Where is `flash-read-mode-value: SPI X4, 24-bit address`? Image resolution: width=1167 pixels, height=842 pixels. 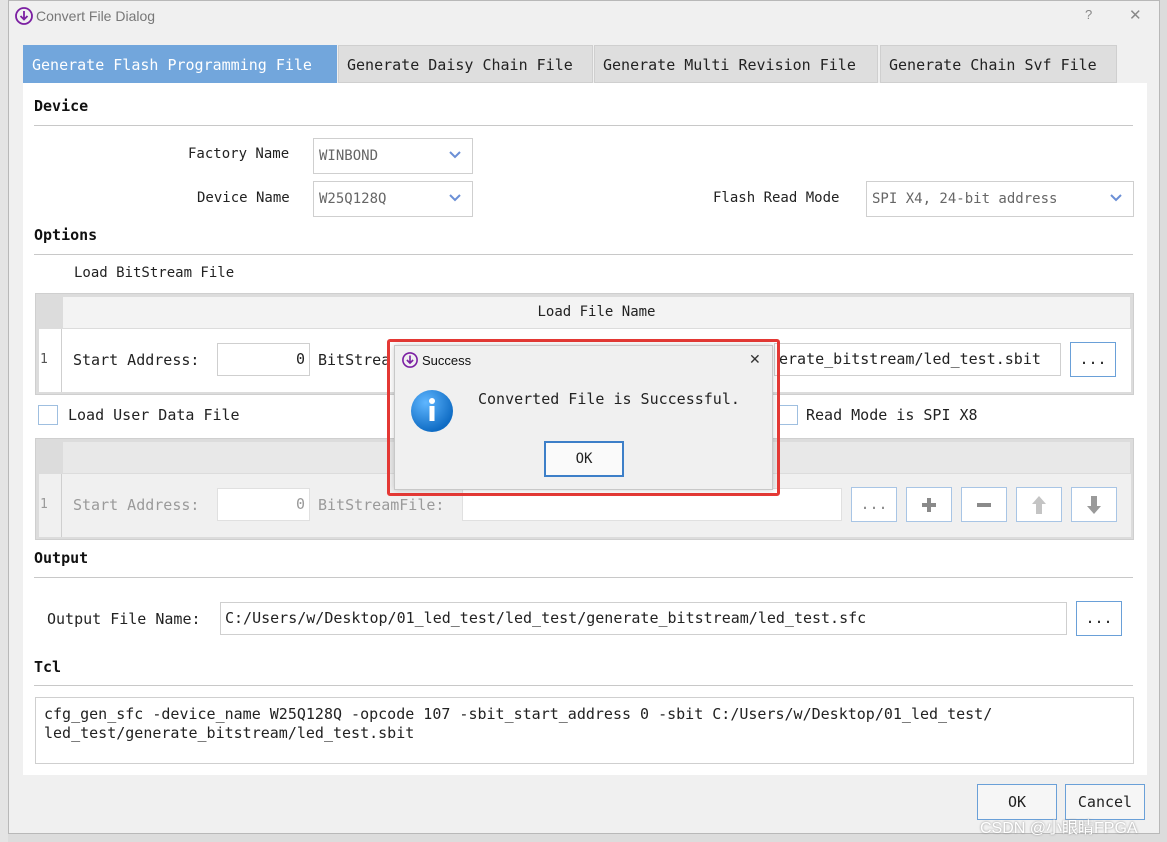 flash-read-mode-value: SPI X4, 24-bit address is located at coordinates (965, 199).